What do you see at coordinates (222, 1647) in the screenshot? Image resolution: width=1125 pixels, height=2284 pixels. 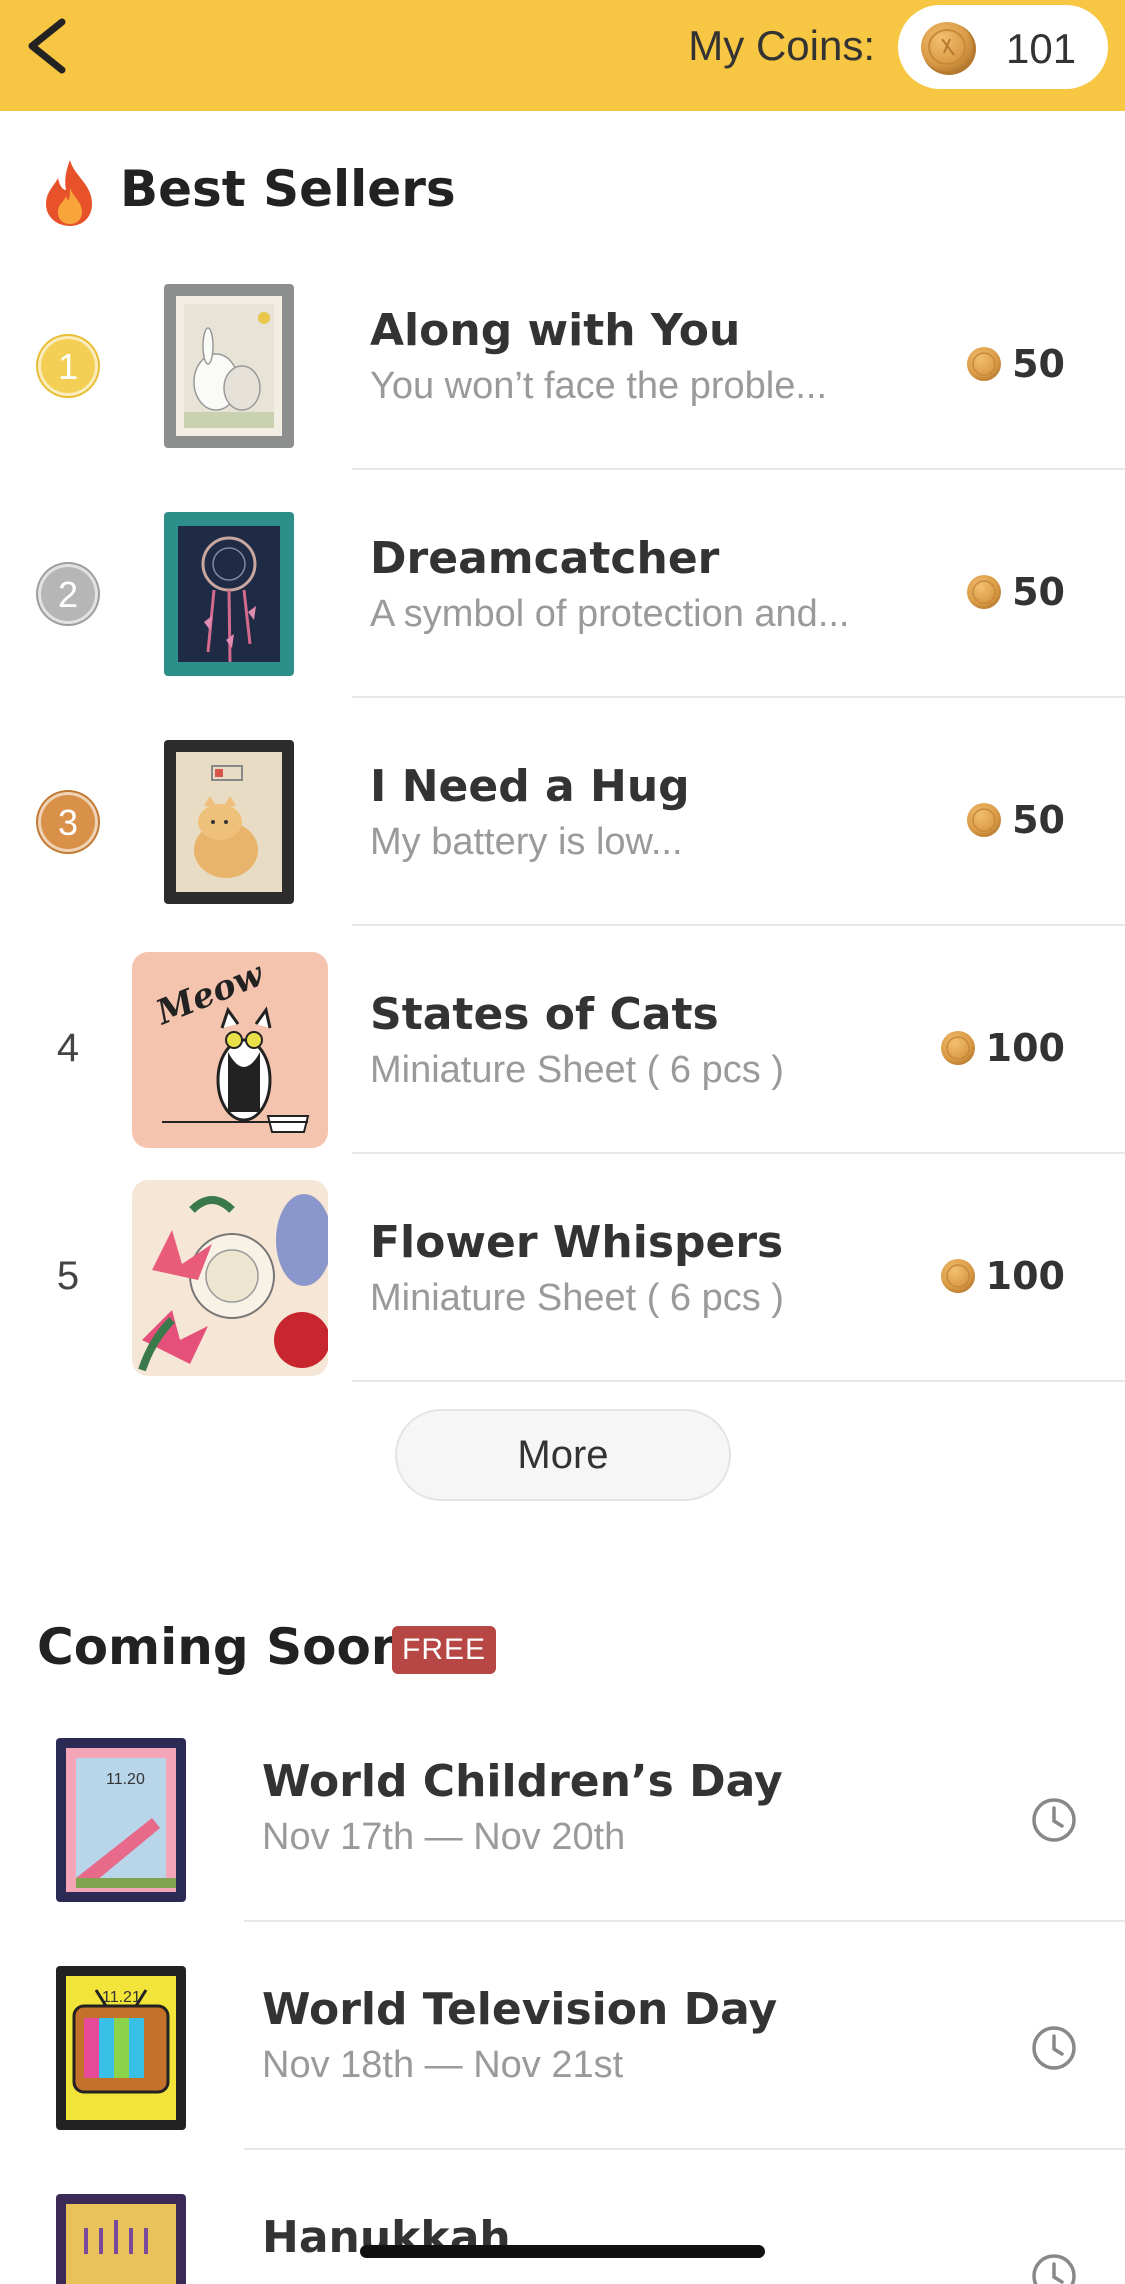 I see `coming-soon-title: Coming Soon` at bounding box center [222, 1647].